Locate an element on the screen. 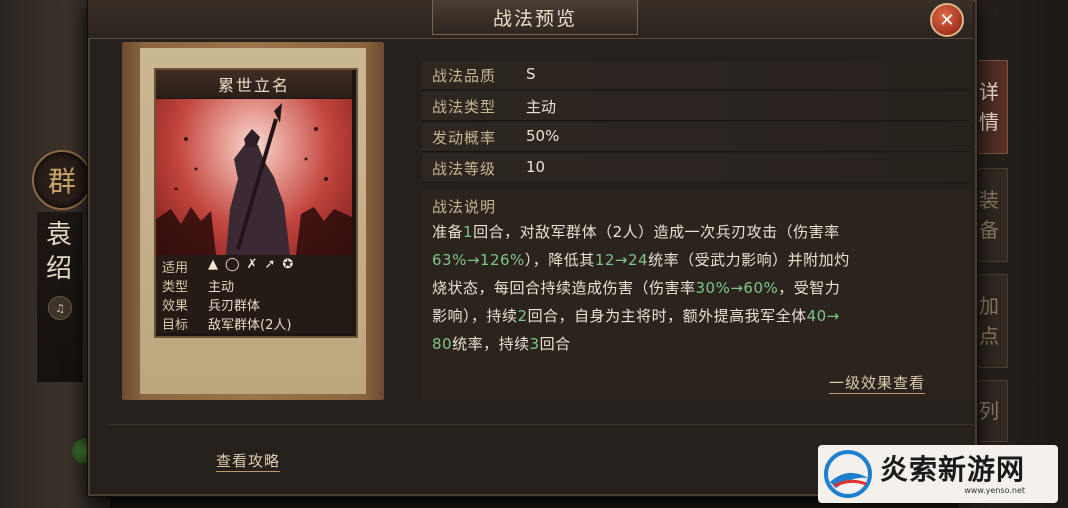  value-highlight: 80 is located at coordinates (442, 344).